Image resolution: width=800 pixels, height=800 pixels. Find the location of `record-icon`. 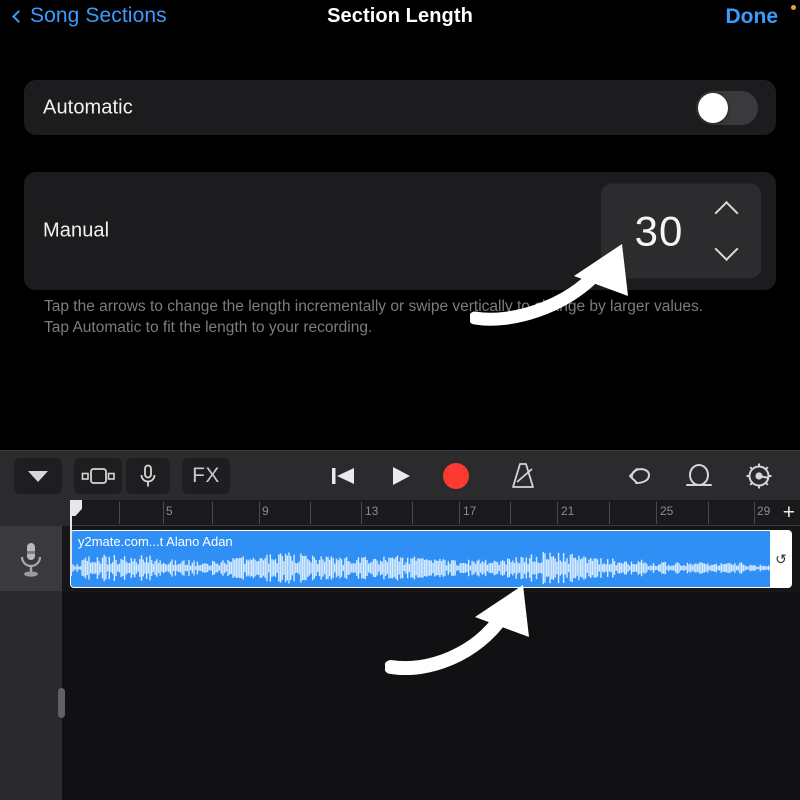

record-icon is located at coordinates (456, 476).